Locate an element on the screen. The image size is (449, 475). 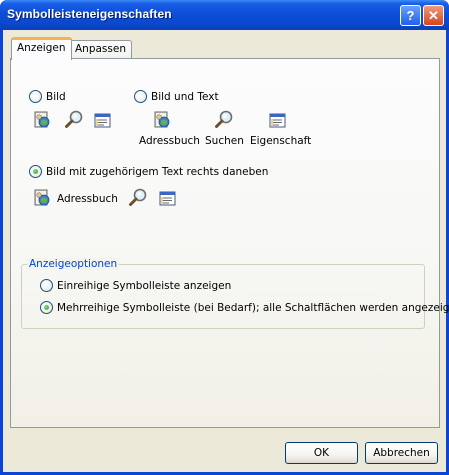
radio-bild-und-text: Bild und Text is located at coordinates (176, 96).